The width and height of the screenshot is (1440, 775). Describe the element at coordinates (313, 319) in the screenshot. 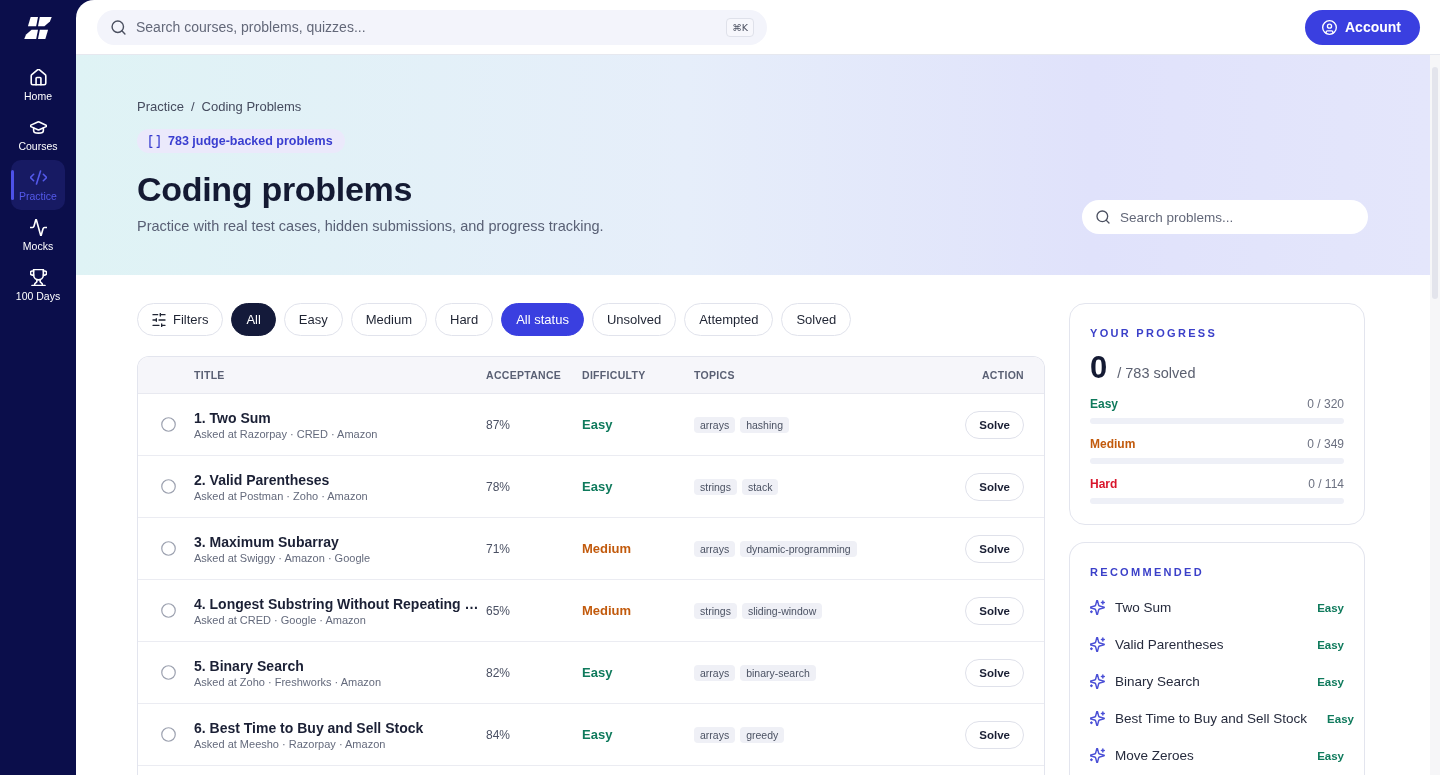

I see `filter-chip: Easy` at that location.